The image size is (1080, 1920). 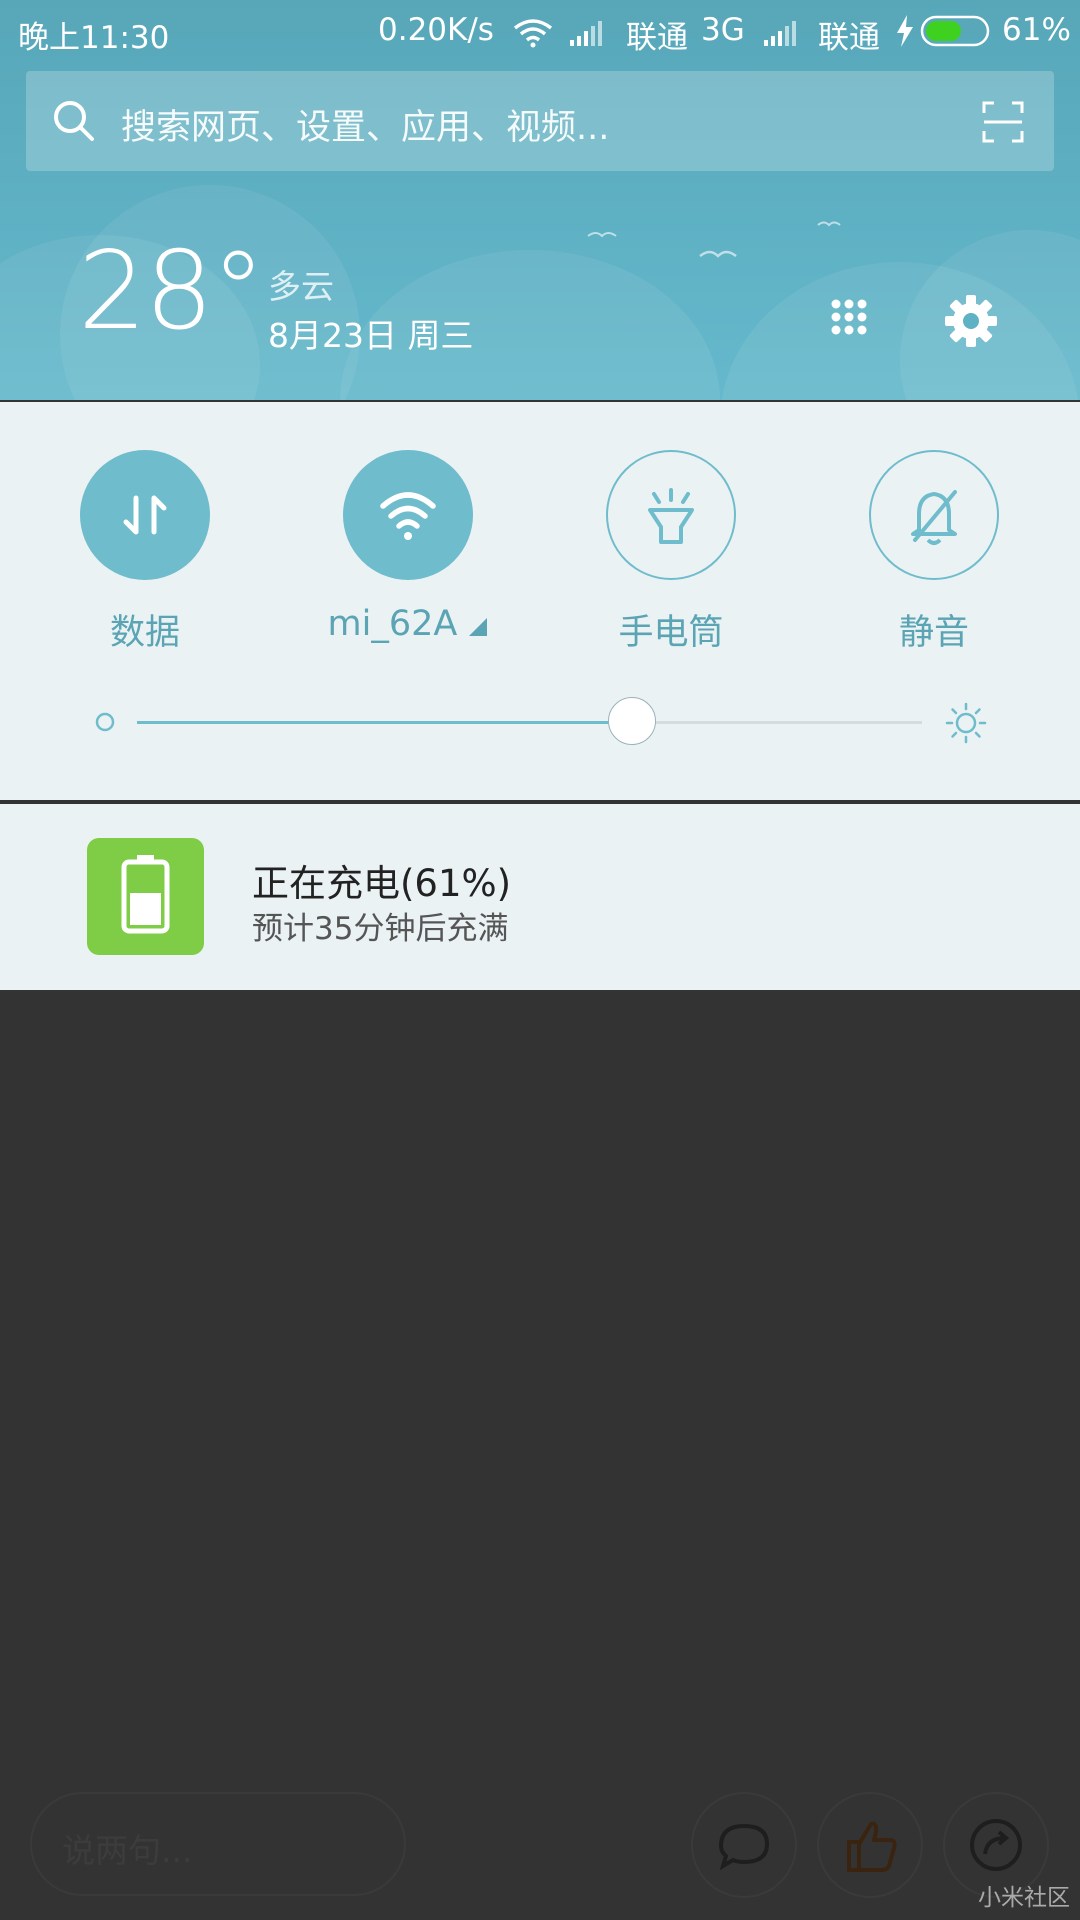 I want to click on scan-icon, so click(x=1003, y=122).